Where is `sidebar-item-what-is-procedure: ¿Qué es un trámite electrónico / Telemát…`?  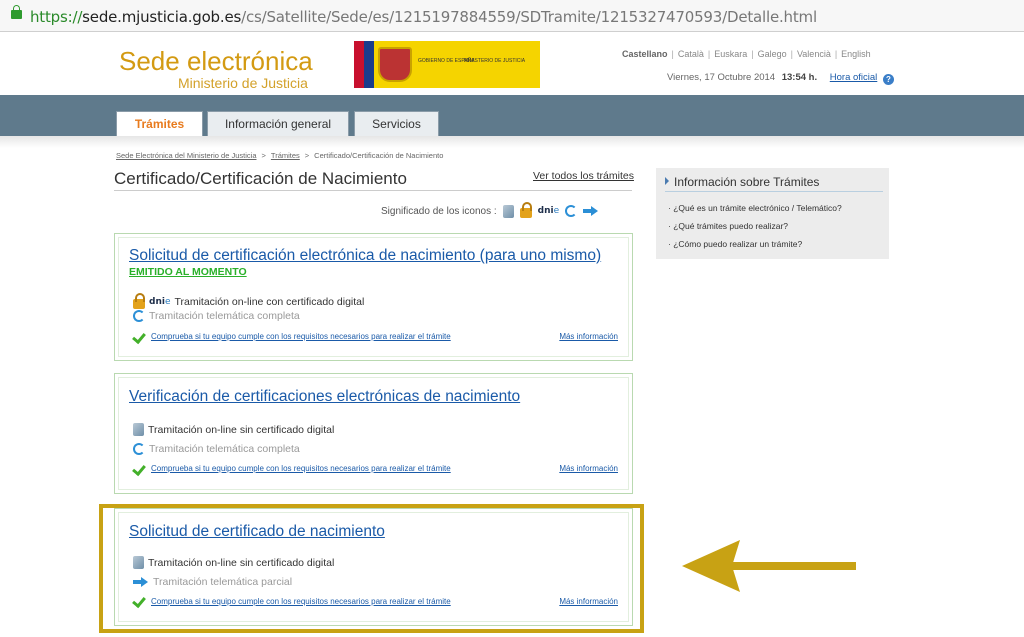
sidebar-item-what-is-procedure: ¿Qué es un trámite electrónico / Telemát… is located at coordinates (755, 208).